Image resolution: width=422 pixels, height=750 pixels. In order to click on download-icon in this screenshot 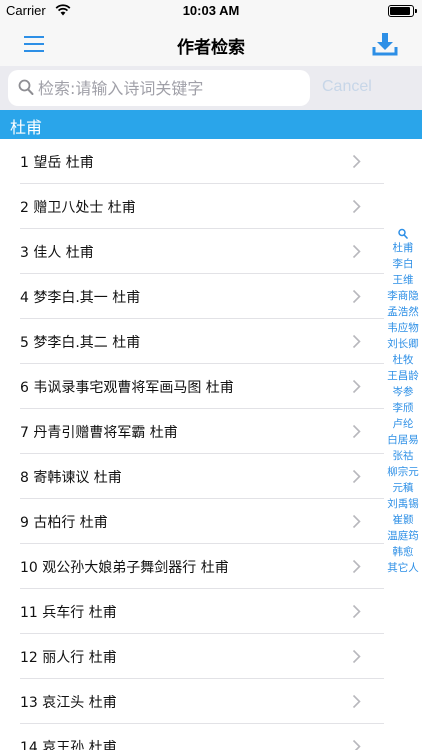, I will do `click(385, 44)`.